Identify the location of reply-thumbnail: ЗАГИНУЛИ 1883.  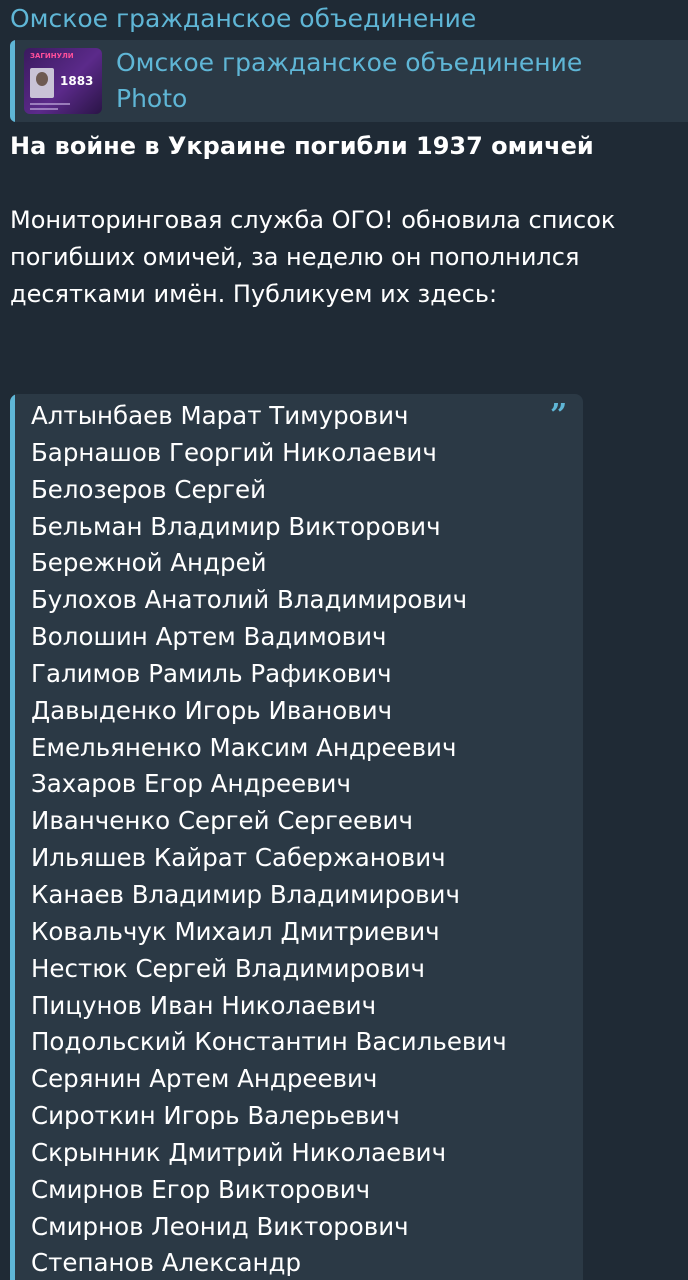
(63, 81).